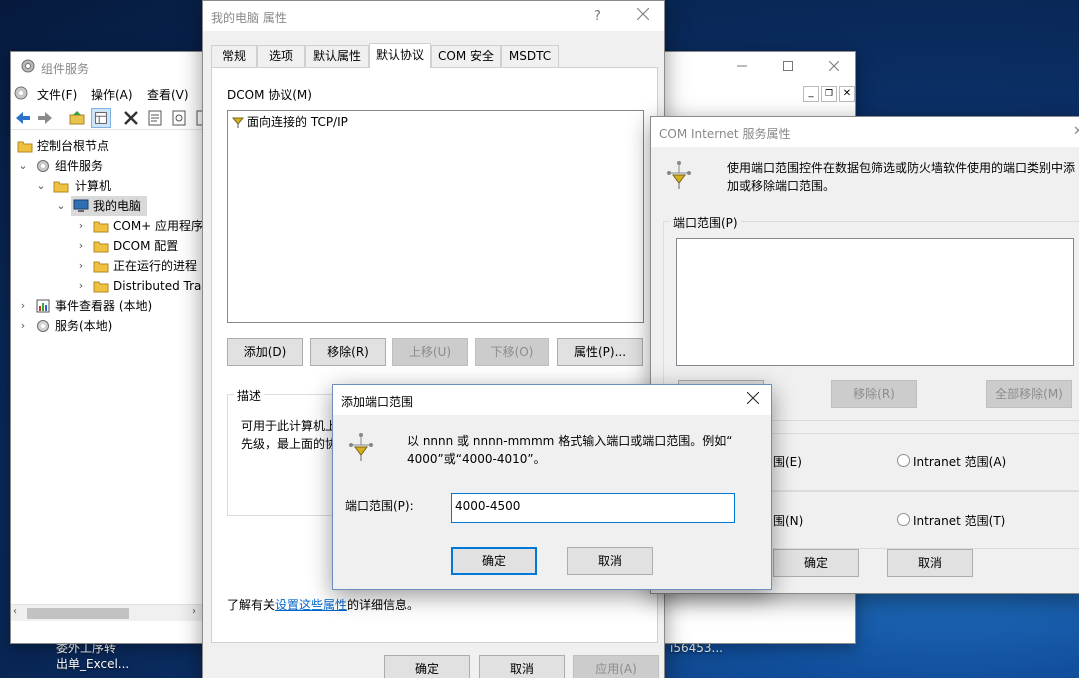 The image size is (1079, 678). Describe the element at coordinates (23, 118) in the screenshot. I see `back-icon` at that location.